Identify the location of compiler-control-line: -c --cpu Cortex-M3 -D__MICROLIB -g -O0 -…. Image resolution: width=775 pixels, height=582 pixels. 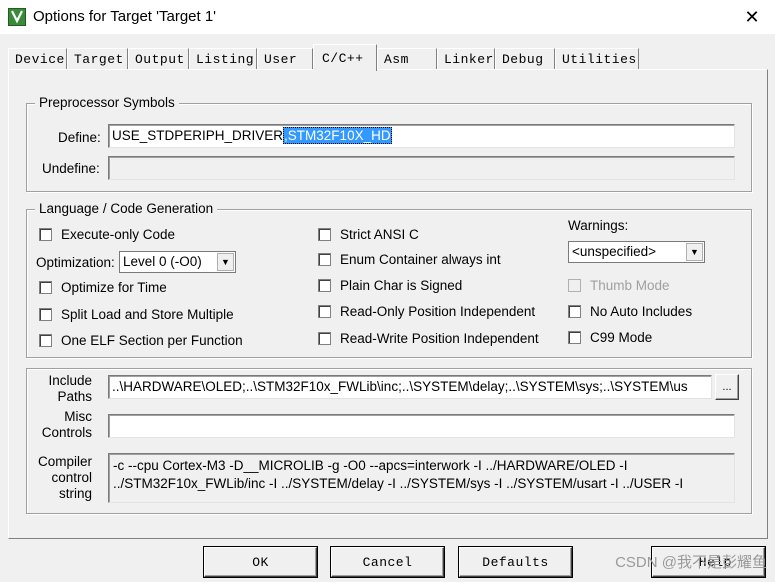
(370, 465).